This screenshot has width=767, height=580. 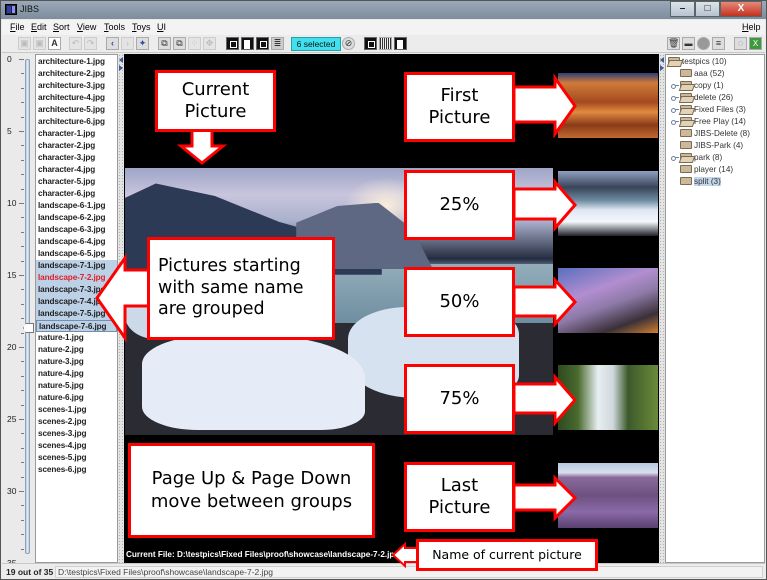 I want to click on callout-last-picture: Last Picture, so click(x=459, y=497).